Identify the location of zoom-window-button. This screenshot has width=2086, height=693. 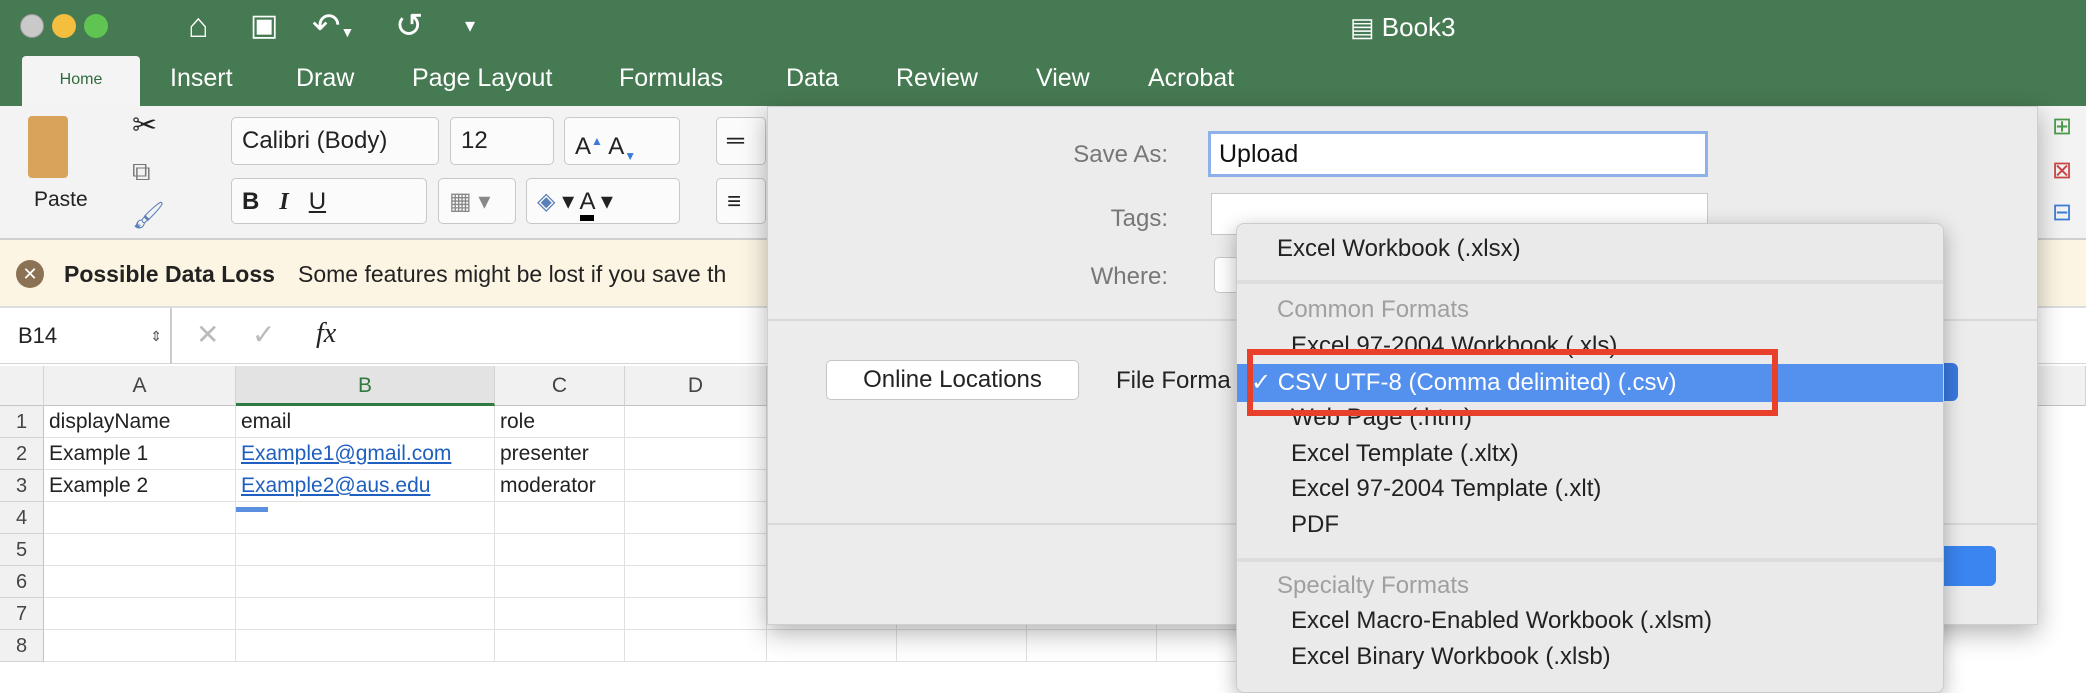
(96, 26).